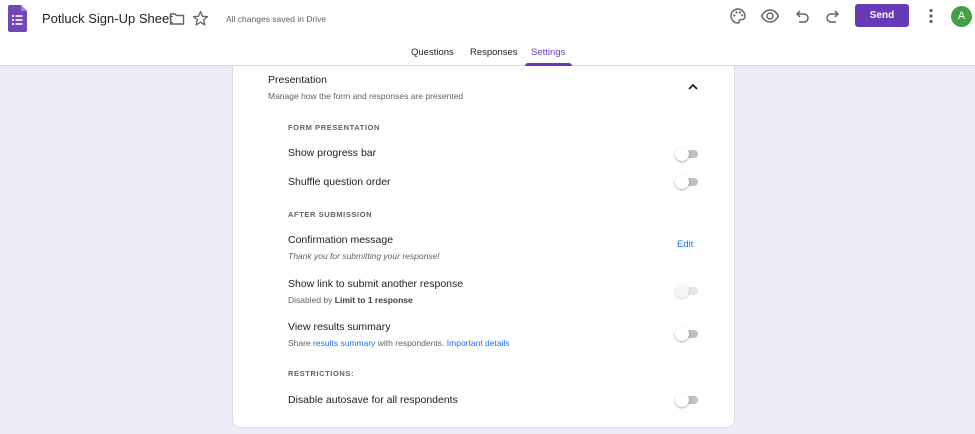 The height and width of the screenshot is (434, 975). Describe the element at coordinates (961, 16) in the screenshot. I see `avatar: A` at that location.